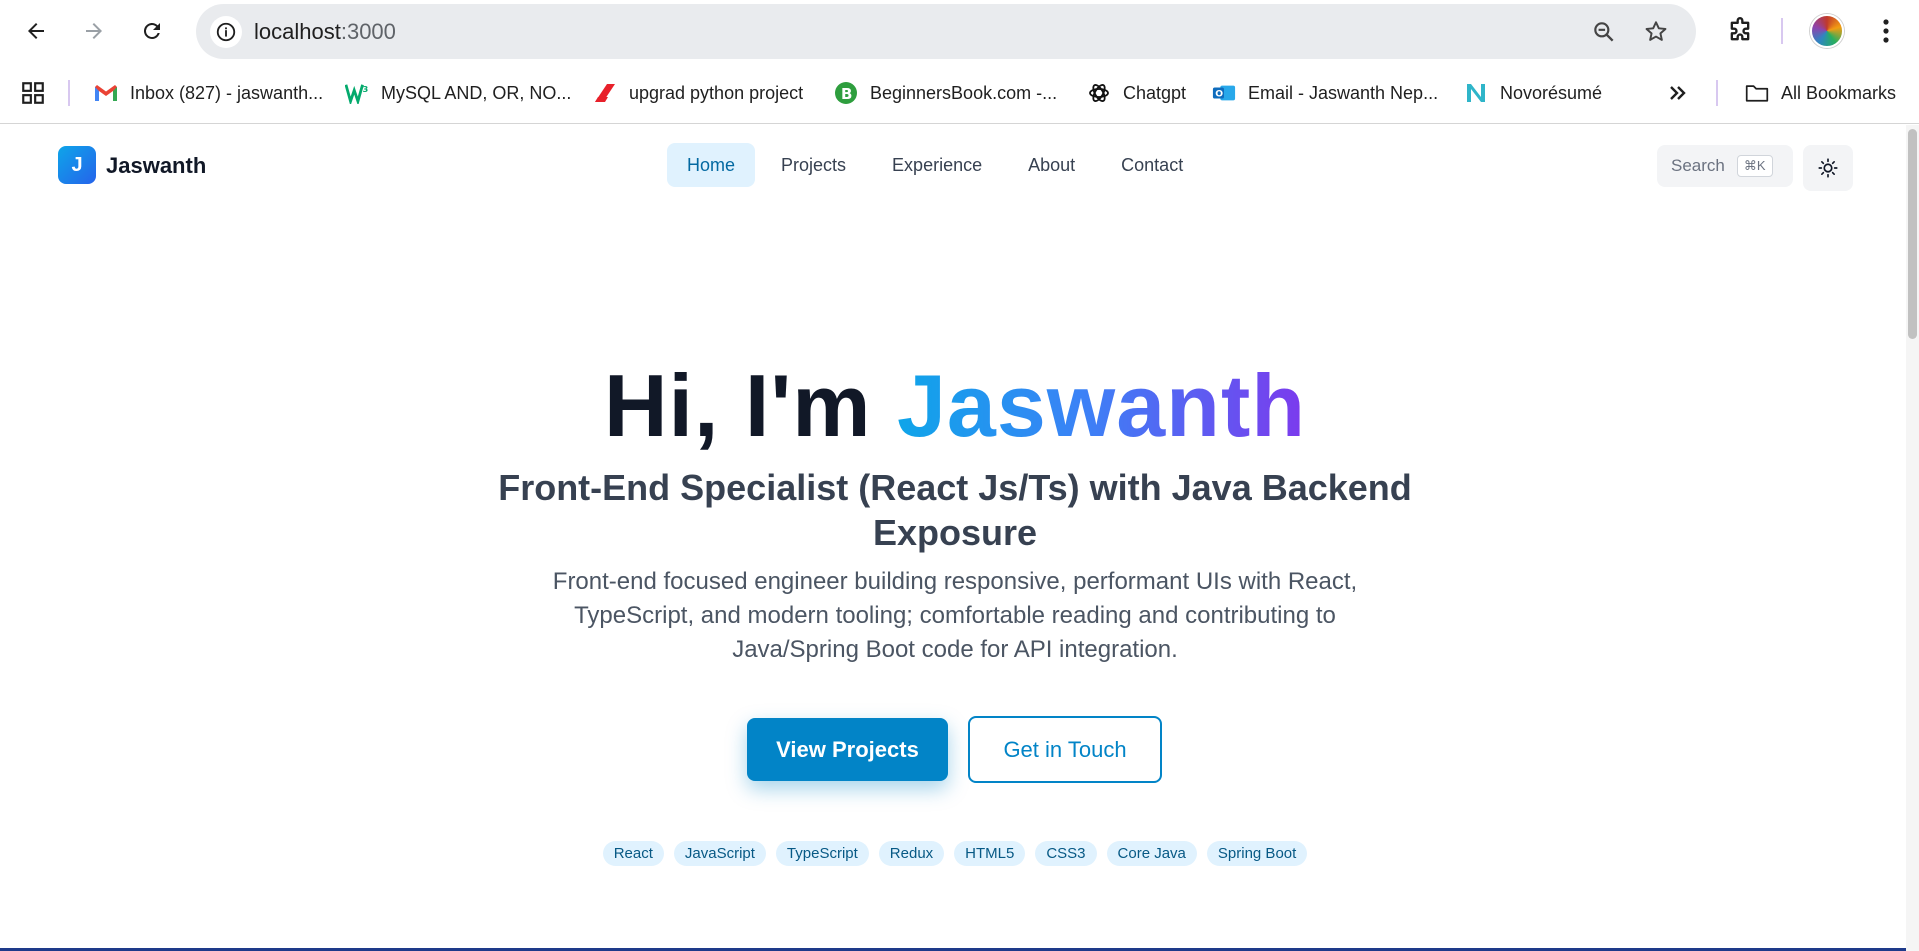 The width and height of the screenshot is (1919, 951). I want to click on svg-text: 3, so click(366, 89).